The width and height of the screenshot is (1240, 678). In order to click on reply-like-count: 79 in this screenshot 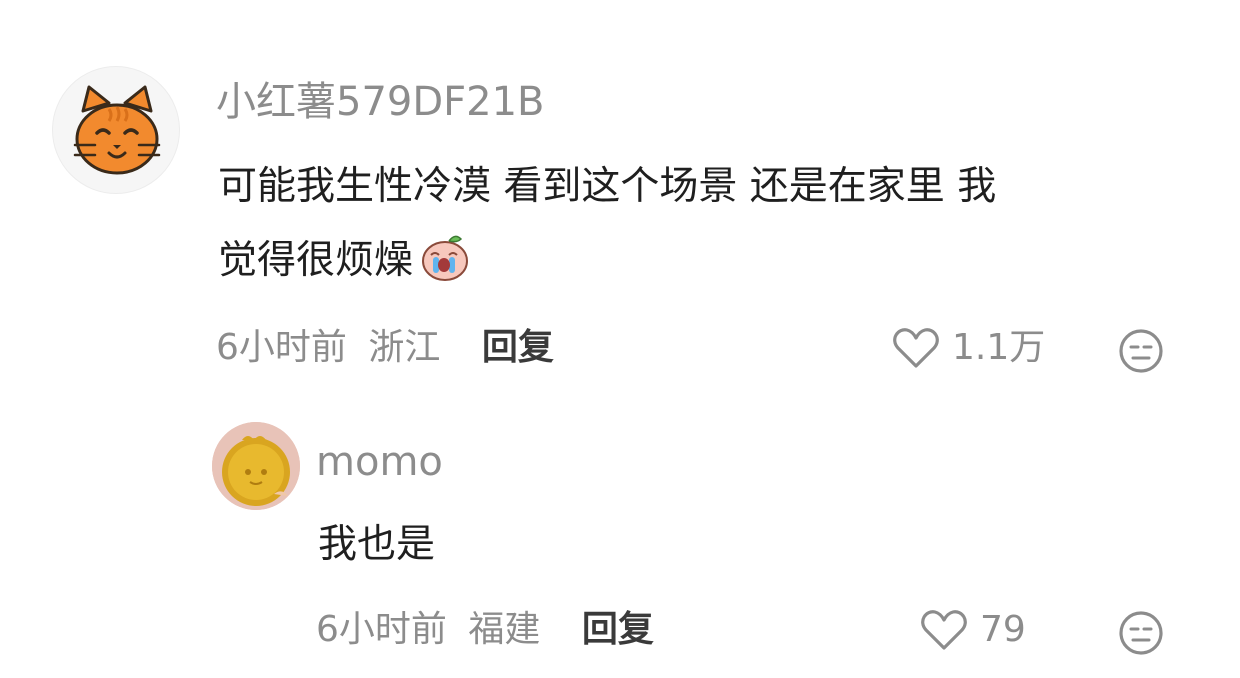, I will do `click(1003, 629)`.